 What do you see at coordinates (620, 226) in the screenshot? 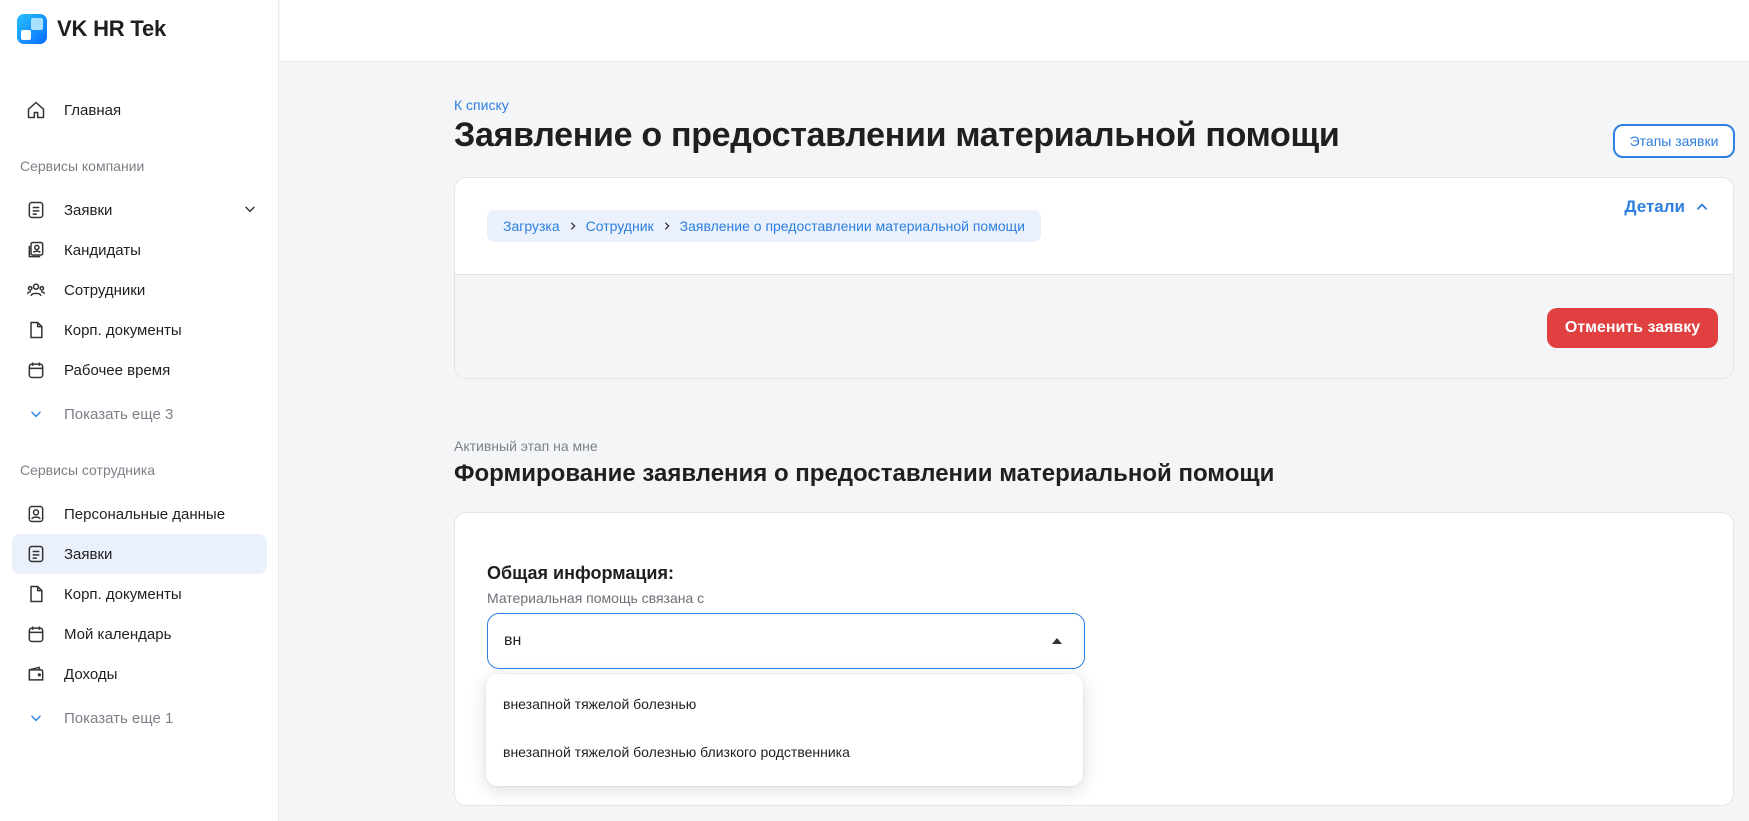
I see `breadcrumb-item: Сотрудник` at bounding box center [620, 226].